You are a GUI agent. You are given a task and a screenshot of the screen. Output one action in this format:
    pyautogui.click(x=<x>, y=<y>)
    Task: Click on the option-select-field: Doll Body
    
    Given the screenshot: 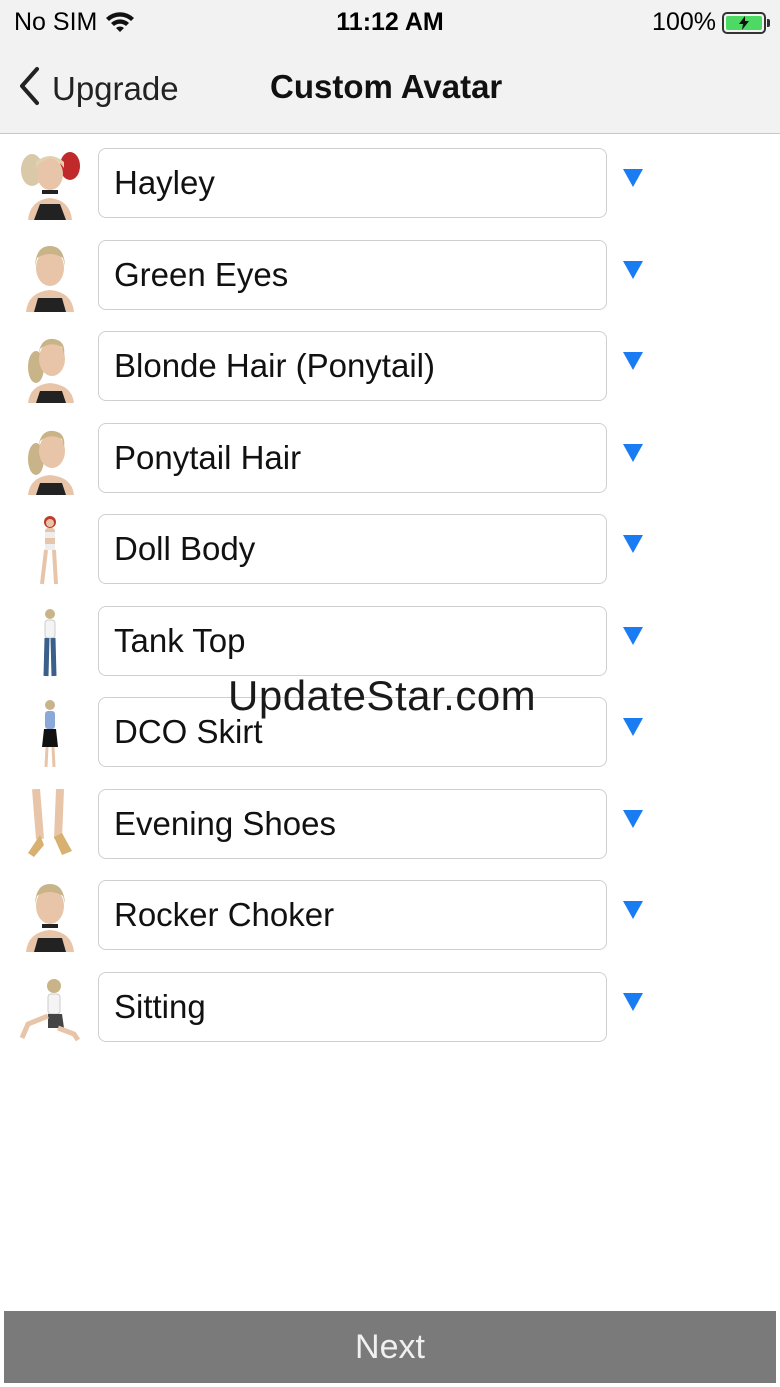 What is the action you would take?
    pyautogui.click(x=352, y=549)
    